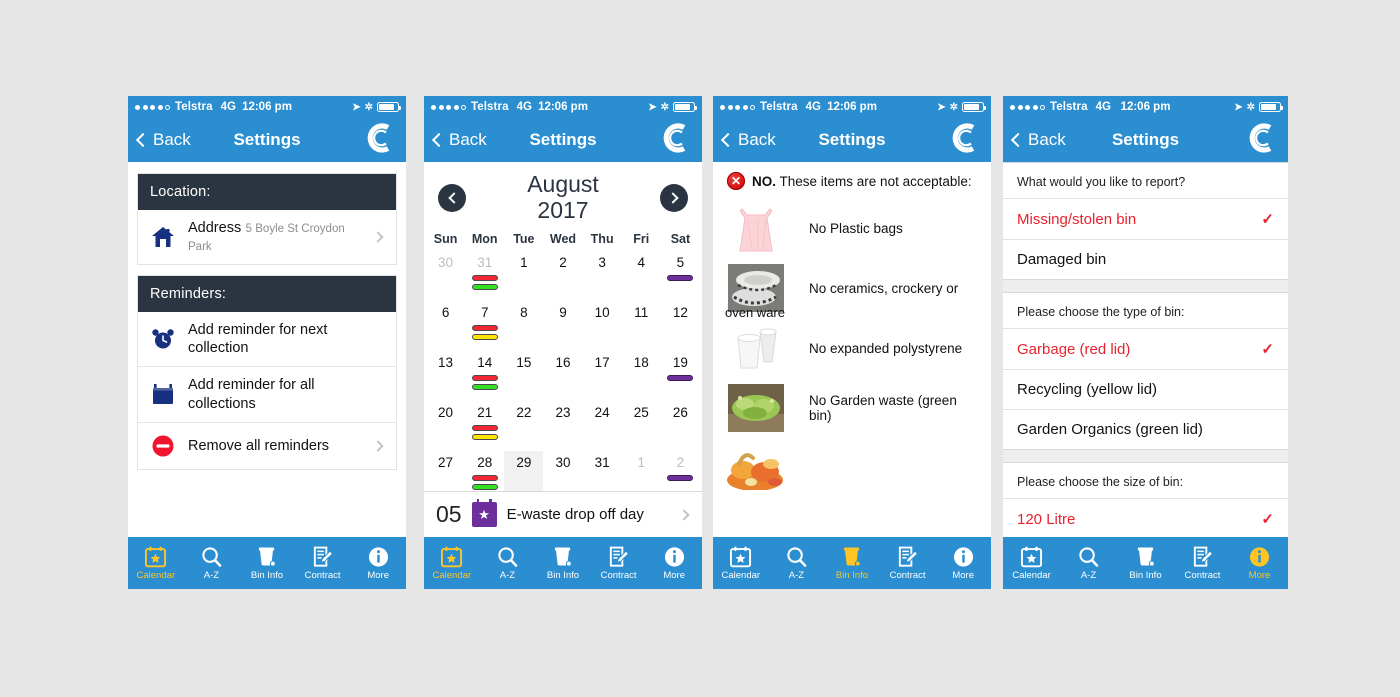  Describe the element at coordinates (1145, 389) in the screenshot. I see `option-row: Recycling (yellow lid)` at that location.